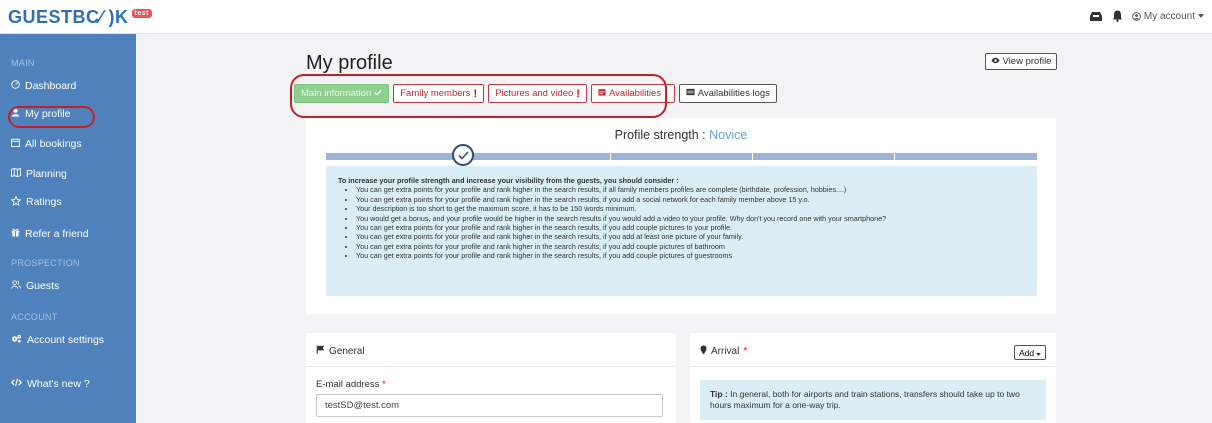 The width and height of the screenshot is (1212, 423). I want to click on tab-availabilities-logs: Availabilities logs, so click(727, 93).